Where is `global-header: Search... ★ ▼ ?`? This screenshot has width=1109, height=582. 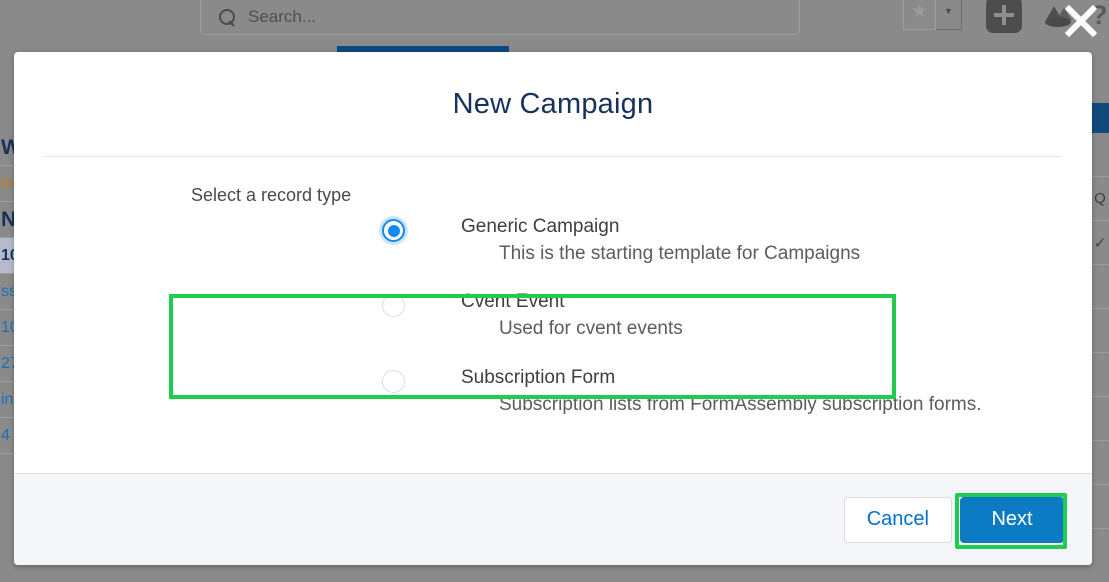 global-header: Search... ★ ▼ ? is located at coordinates (554, 23).